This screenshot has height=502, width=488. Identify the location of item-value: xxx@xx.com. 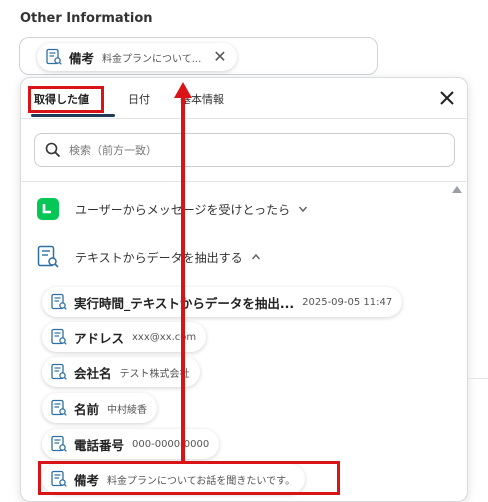
(164, 337).